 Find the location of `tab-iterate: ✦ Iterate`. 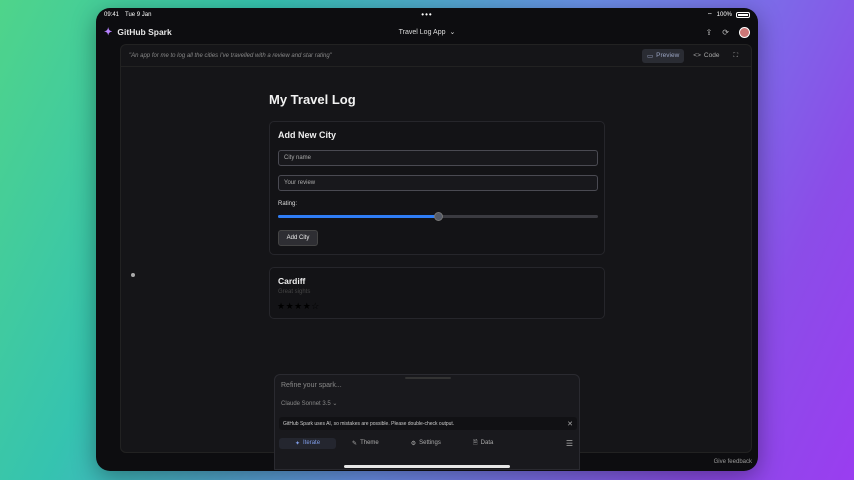

tab-iterate: ✦ Iterate is located at coordinates (308, 443).